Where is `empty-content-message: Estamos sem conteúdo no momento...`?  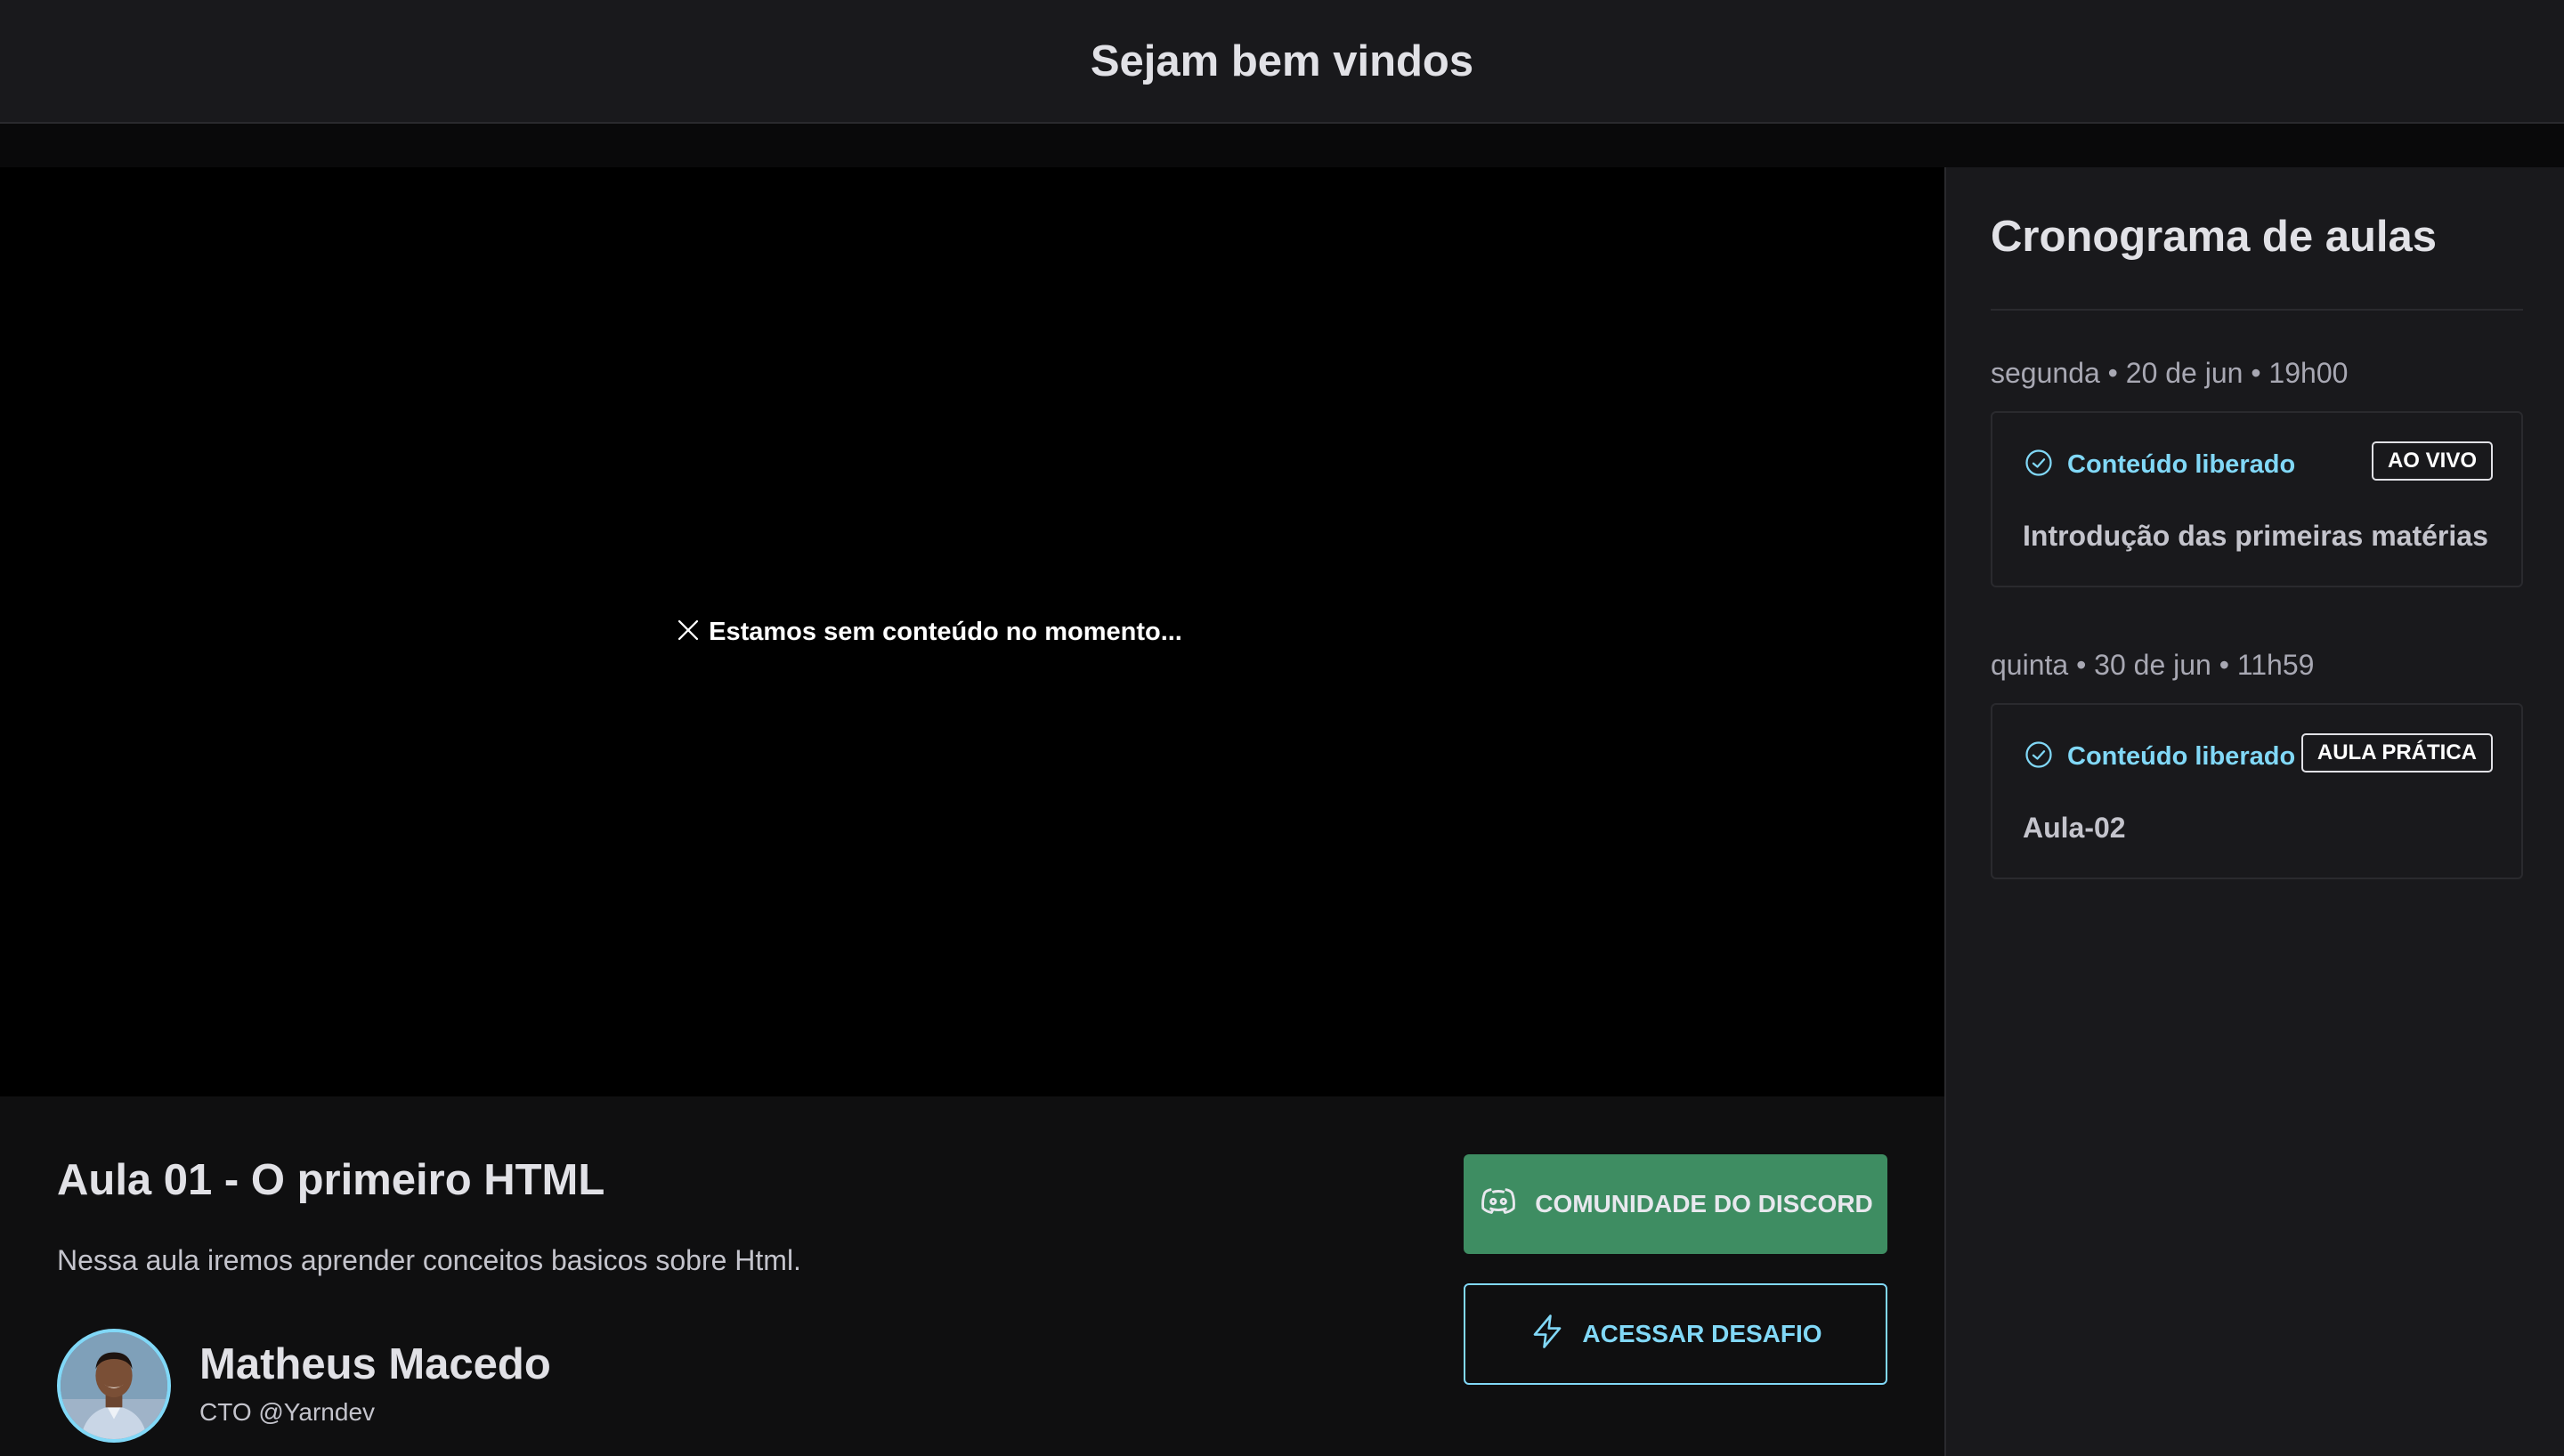
empty-content-message: Estamos sem conteúdo no momento... is located at coordinates (927, 632).